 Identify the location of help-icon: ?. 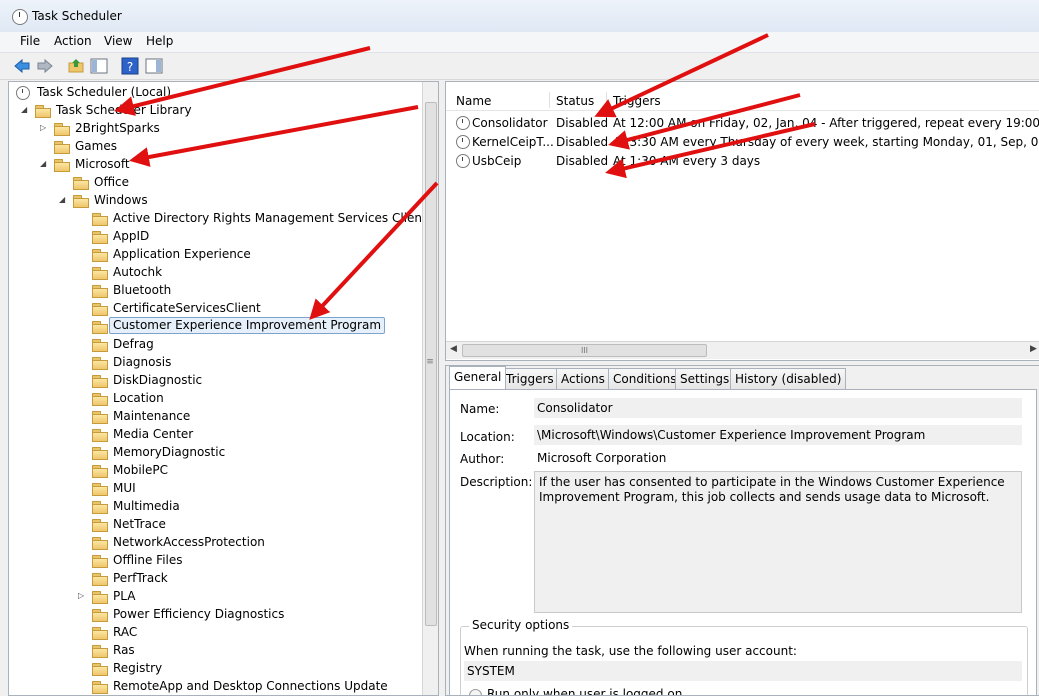
(130, 66).